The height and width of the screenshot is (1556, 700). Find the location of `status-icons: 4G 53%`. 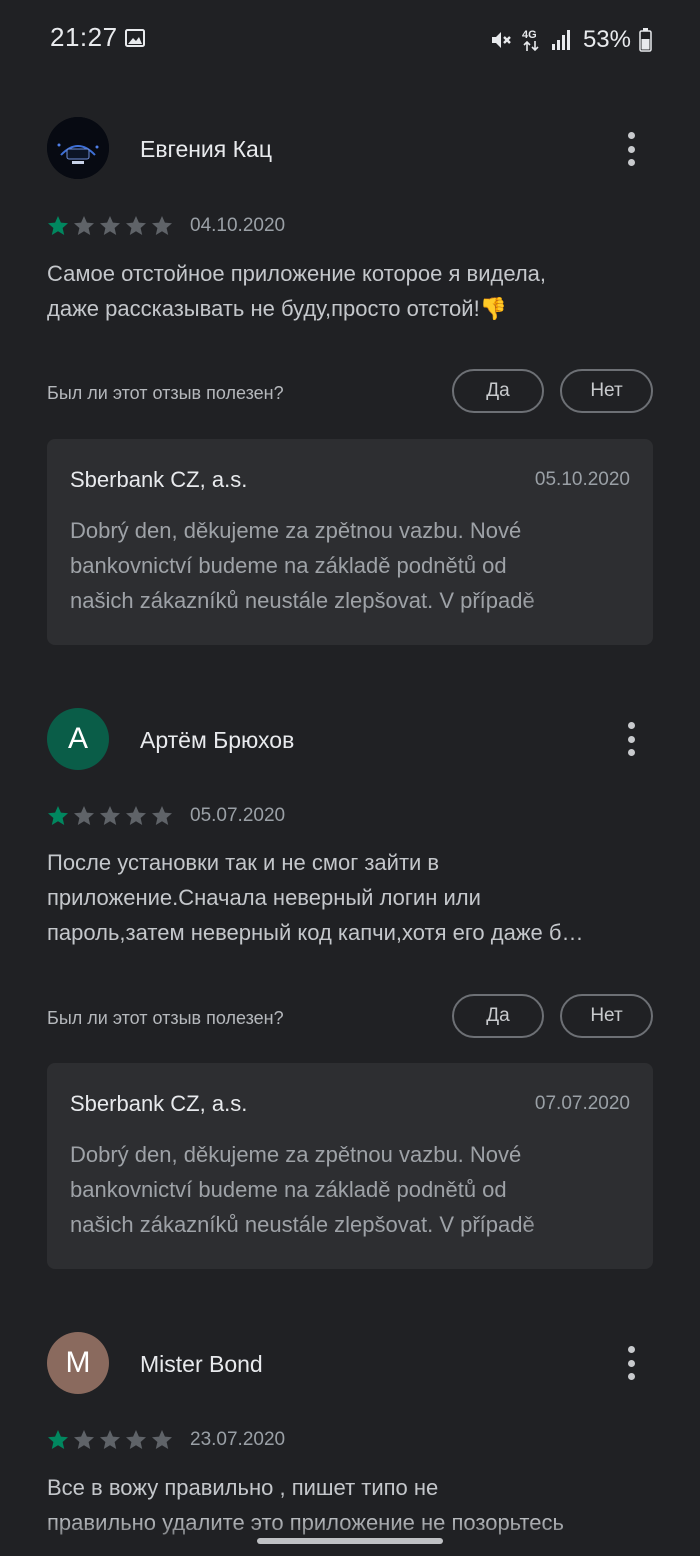

status-icons: 4G 53% is located at coordinates (570, 40).